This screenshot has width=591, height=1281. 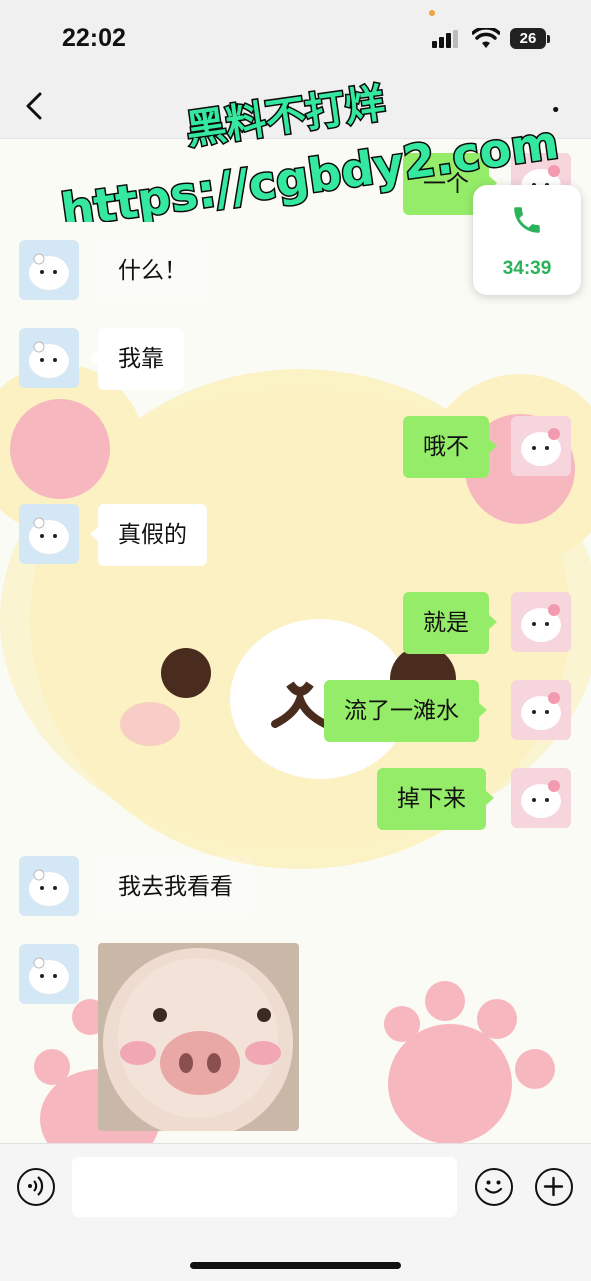 What do you see at coordinates (435, 799) in the screenshot?
I see `message-bubble-outgoing: 掉下来` at bounding box center [435, 799].